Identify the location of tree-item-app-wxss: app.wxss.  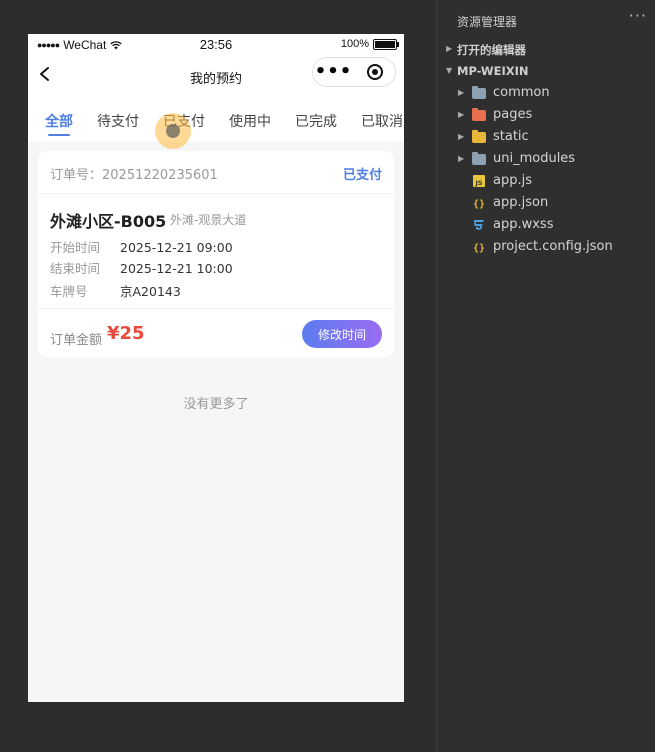
(546, 225).